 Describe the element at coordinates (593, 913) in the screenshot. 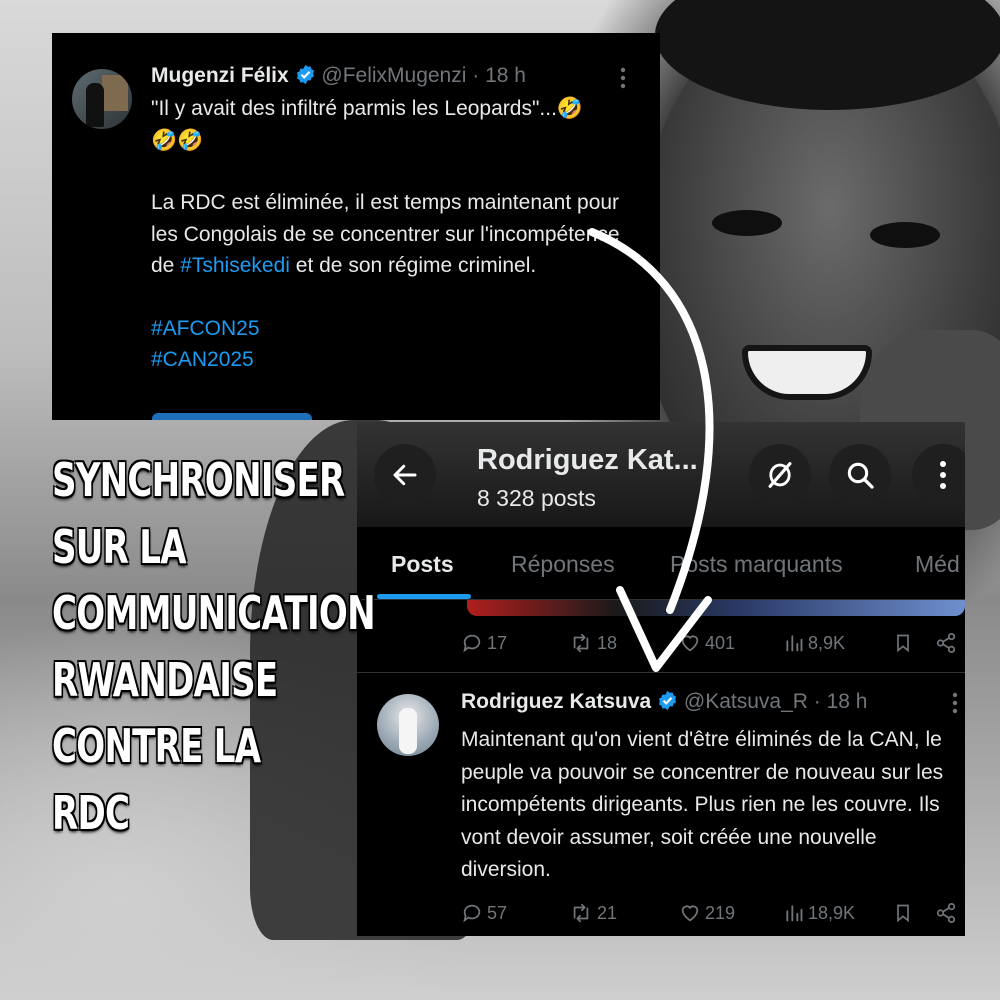

I see `repost-button: 21` at that location.